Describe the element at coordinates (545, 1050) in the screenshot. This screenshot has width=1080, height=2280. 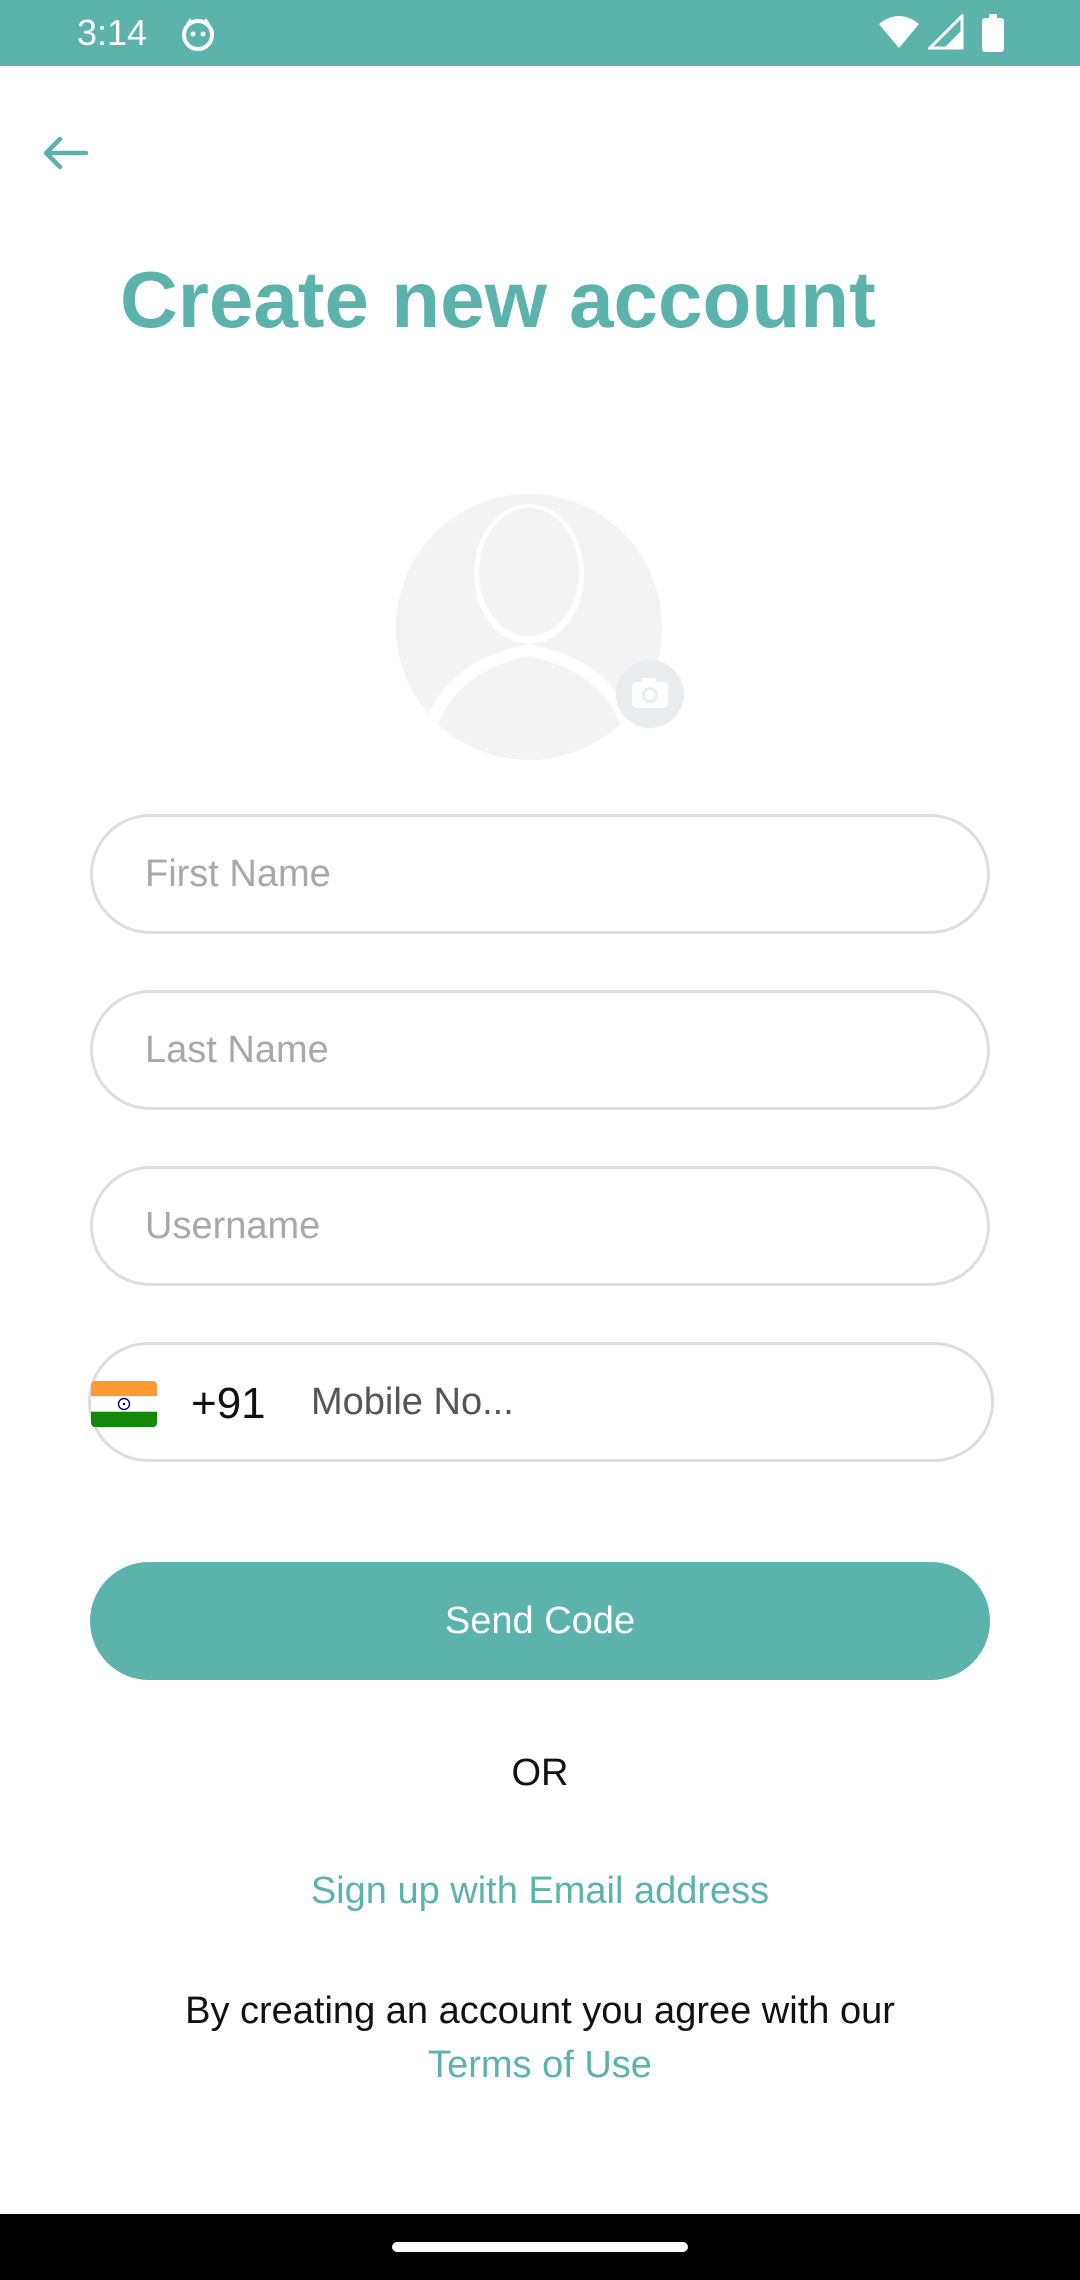
I see `last-name-input` at that location.